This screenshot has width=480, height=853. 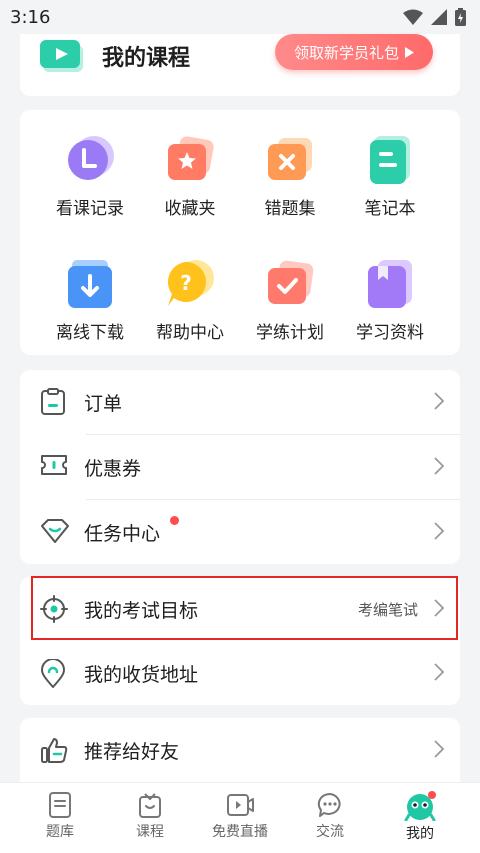 What do you see at coordinates (329, 804) in the screenshot?
I see `chat-bubble-icon` at bounding box center [329, 804].